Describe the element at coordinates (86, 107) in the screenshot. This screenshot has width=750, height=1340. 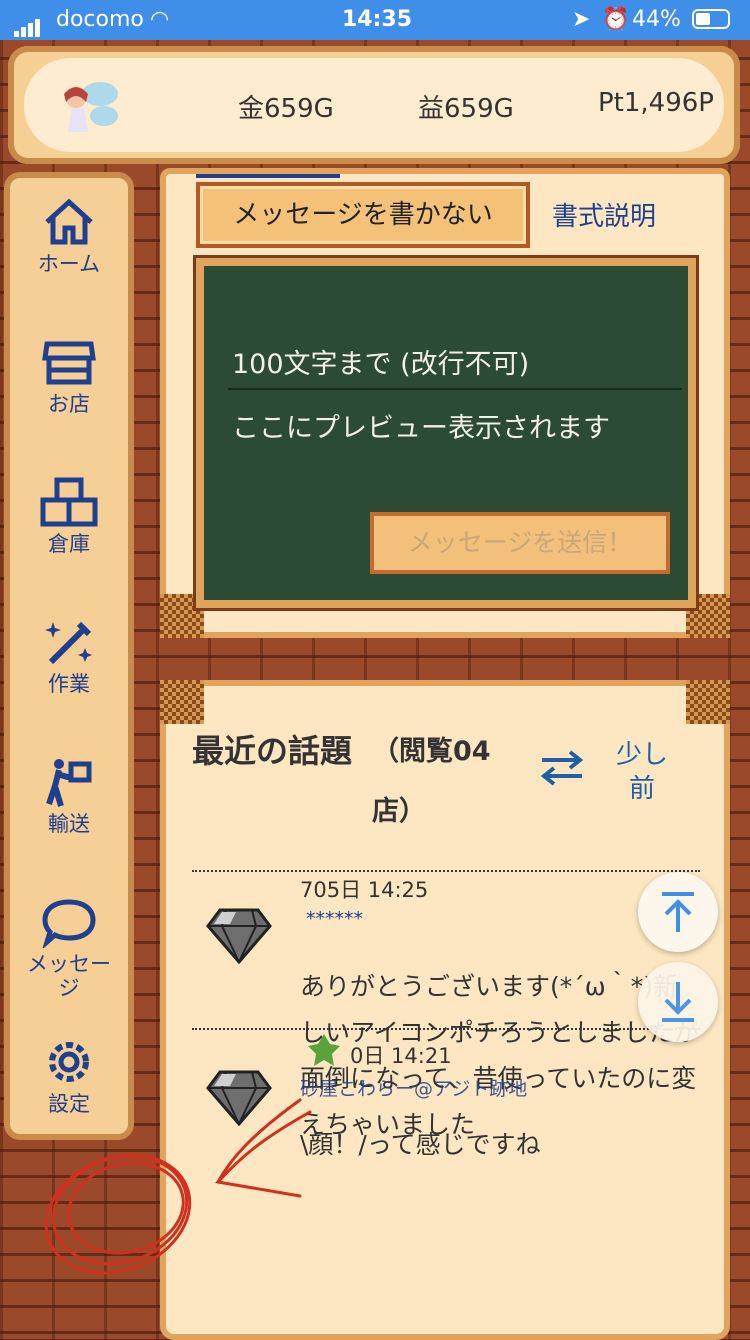
I see `fairy-avatar-icon` at that location.